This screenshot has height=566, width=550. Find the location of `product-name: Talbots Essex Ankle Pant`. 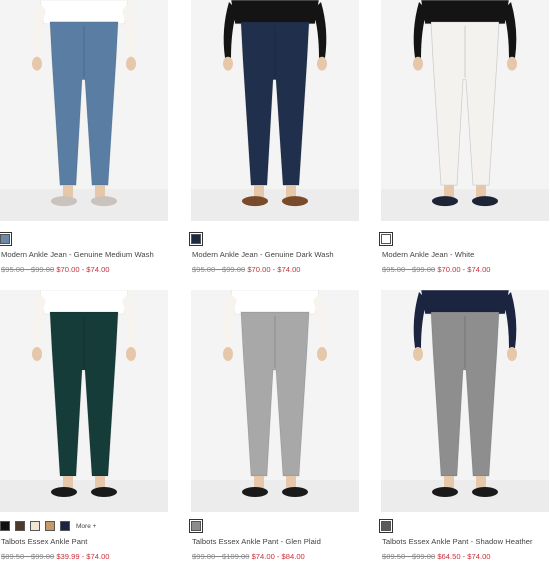

product-name: Talbots Essex Ankle Pant is located at coordinates (44, 541).